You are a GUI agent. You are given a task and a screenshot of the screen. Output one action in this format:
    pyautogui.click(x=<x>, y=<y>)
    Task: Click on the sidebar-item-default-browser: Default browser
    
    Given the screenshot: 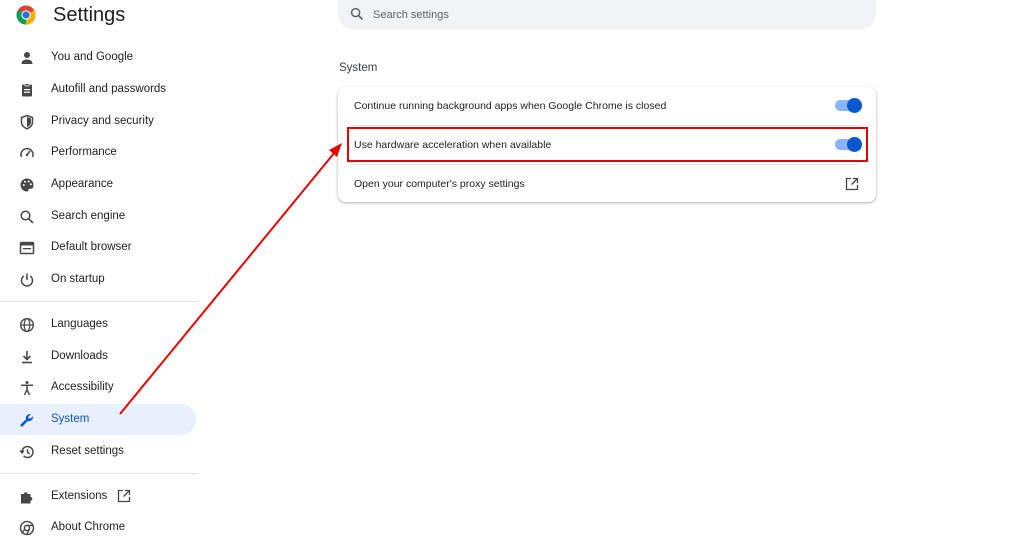 What is the action you would take?
    pyautogui.click(x=98, y=247)
    